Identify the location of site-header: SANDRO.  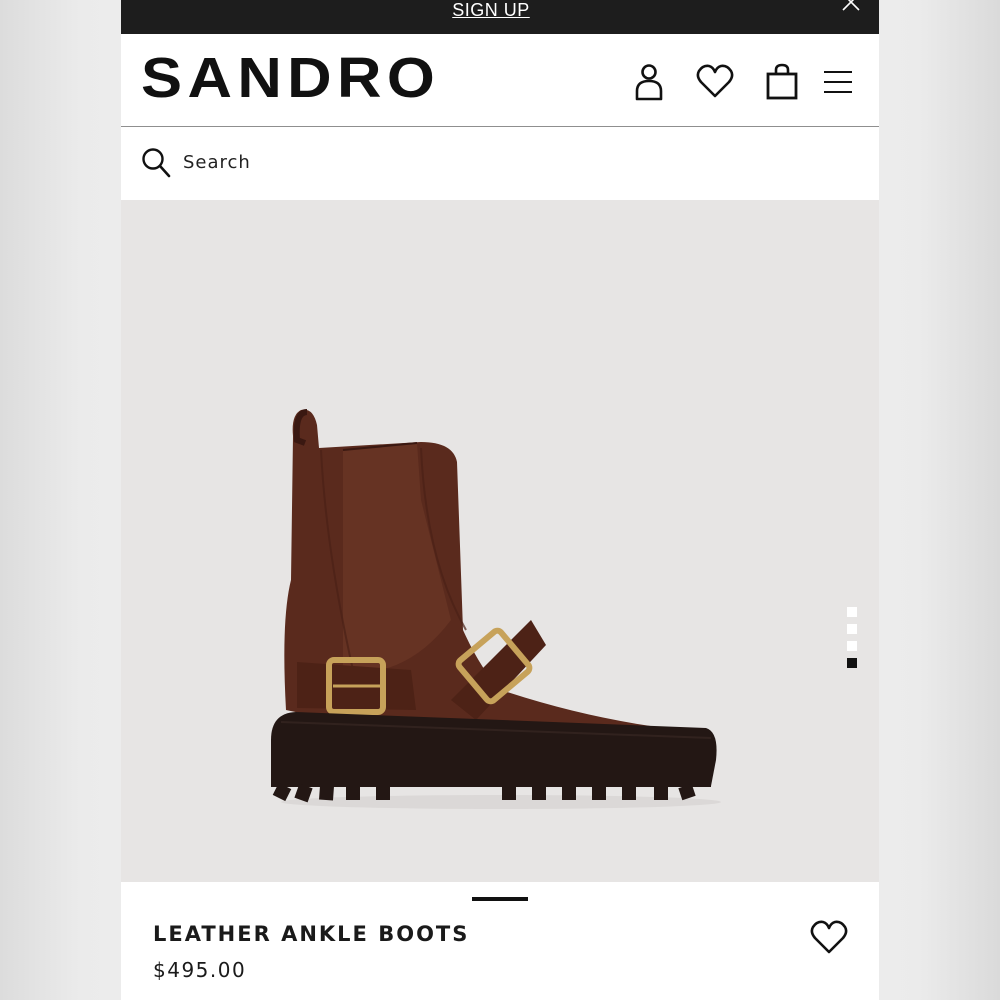
(500, 80).